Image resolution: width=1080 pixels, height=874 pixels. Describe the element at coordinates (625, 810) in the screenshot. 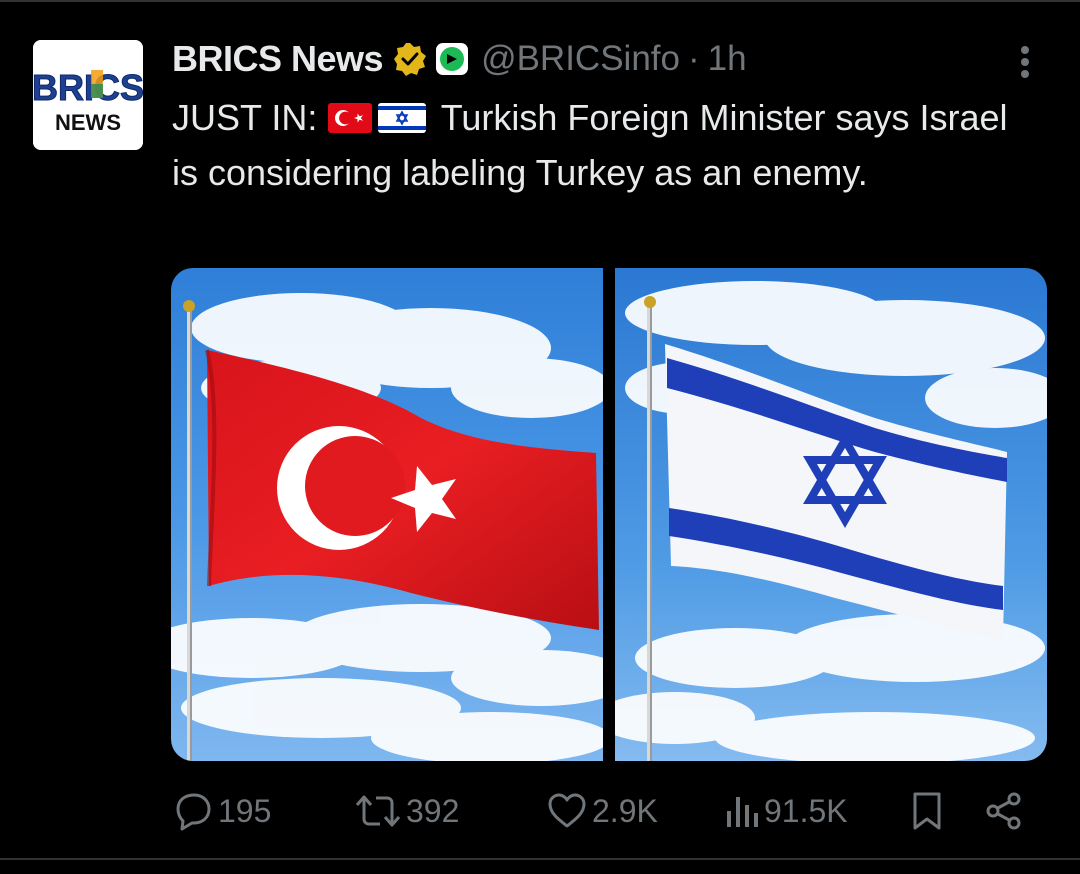

I see `like-count: 2.9K` at that location.